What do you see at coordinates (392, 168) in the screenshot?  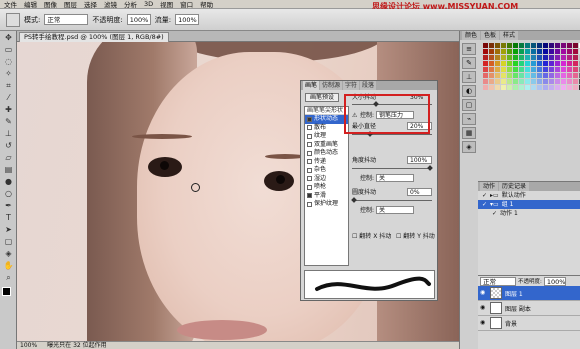 I see `angle-jitter-slider` at bounding box center [392, 168].